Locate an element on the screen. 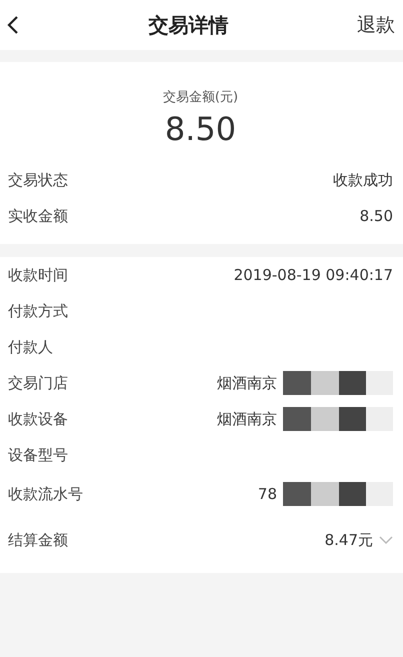  field-label: 付款方式 is located at coordinates (38, 311).